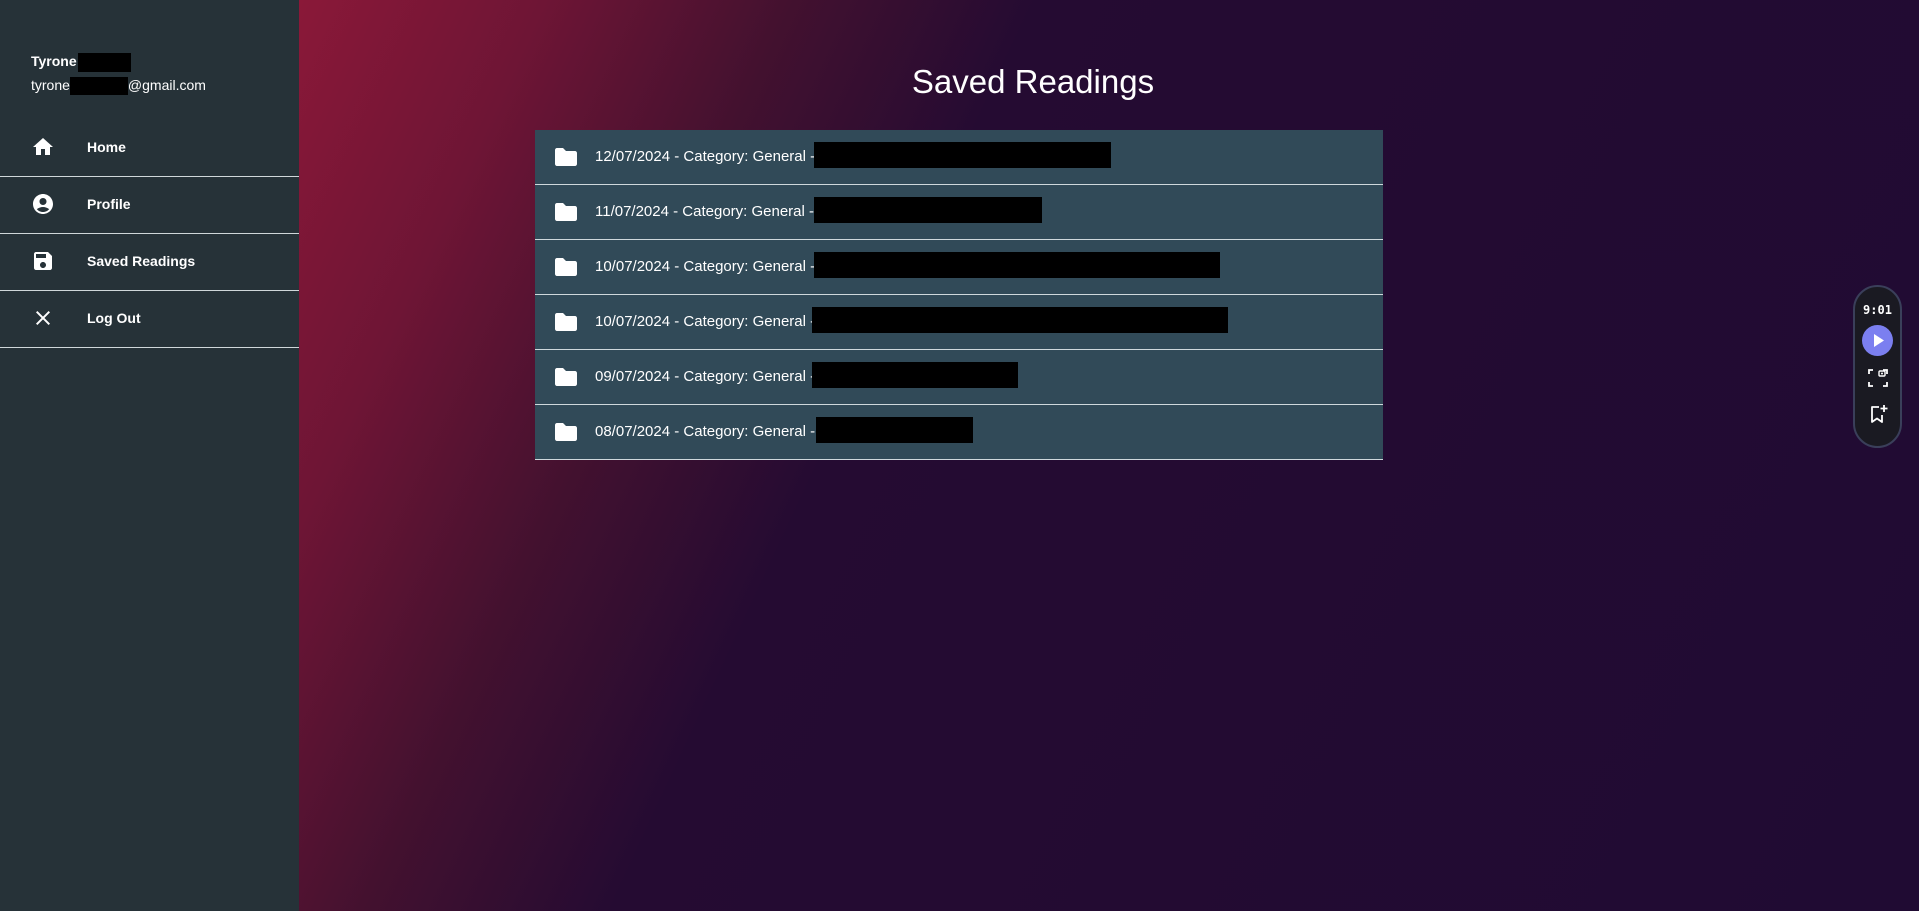 The image size is (1919, 913). Describe the element at coordinates (705, 211) in the screenshot. I see `reading-label: 11/07/2024 - Category: General -` at that location.